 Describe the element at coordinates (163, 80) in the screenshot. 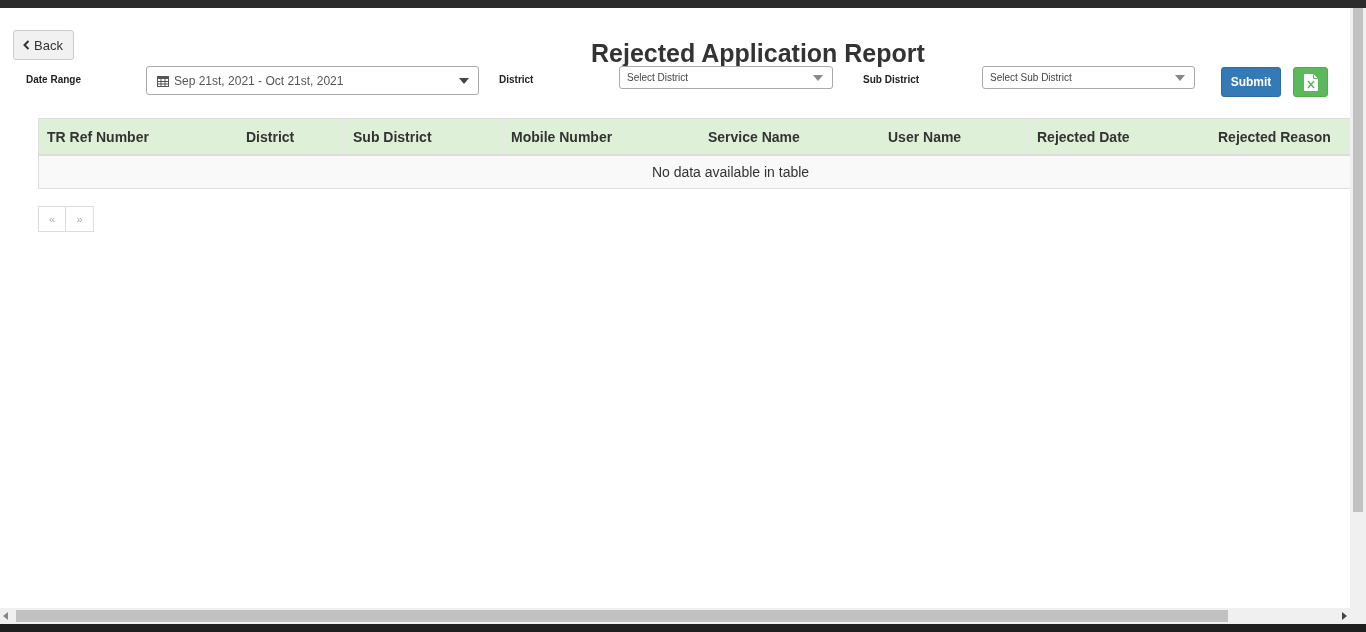

I see `calendar-icon` at that location.